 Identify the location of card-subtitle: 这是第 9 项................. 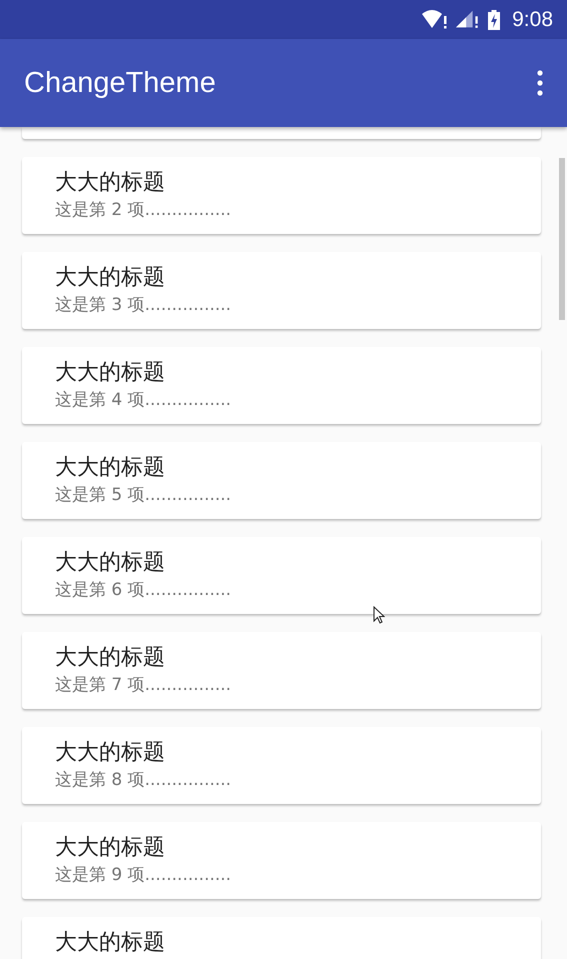
(143, 875).